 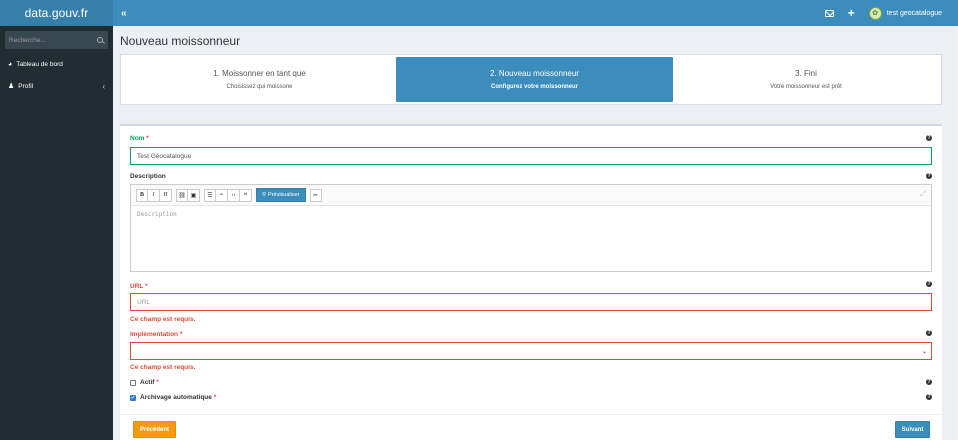 What do you see at coordinates (829, 13) in the screenshot?
I see `mail-icon` at bounding box center [829, 13].